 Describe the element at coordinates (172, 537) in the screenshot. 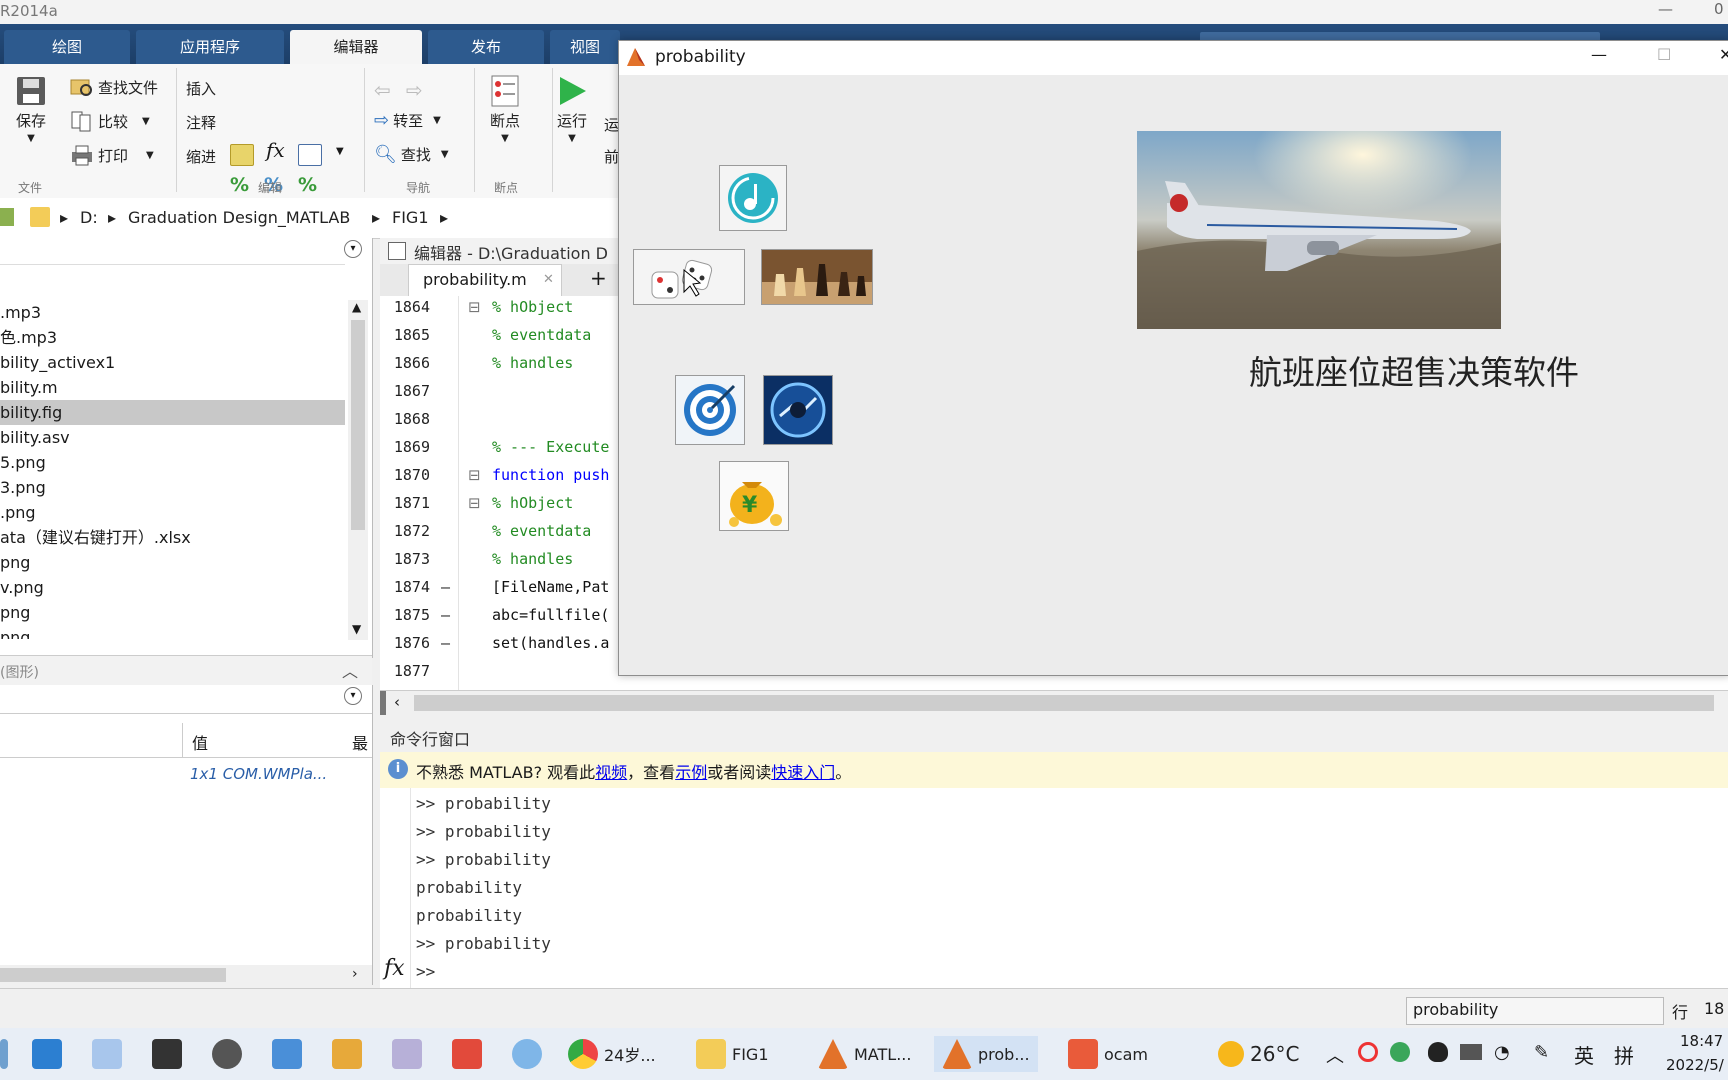

I see `list-item: ata（建议右键打开）.xlsx` at that location.